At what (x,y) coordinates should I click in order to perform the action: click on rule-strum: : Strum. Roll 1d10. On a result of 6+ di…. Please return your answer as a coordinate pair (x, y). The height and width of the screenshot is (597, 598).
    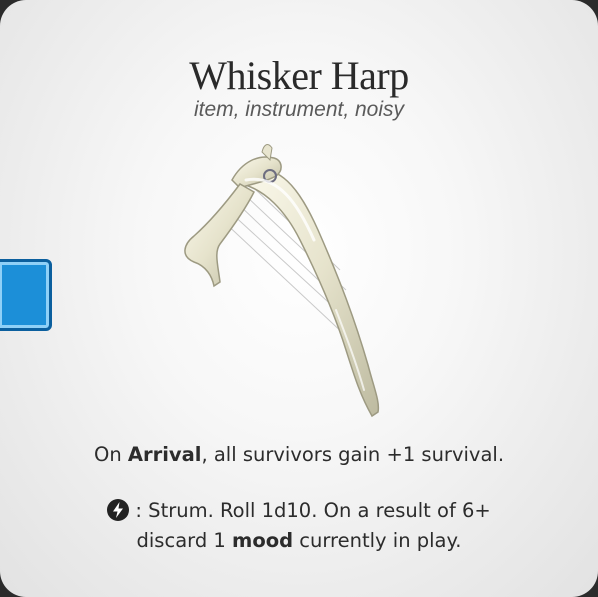
    Looking at the image, I should click on (299, 526).